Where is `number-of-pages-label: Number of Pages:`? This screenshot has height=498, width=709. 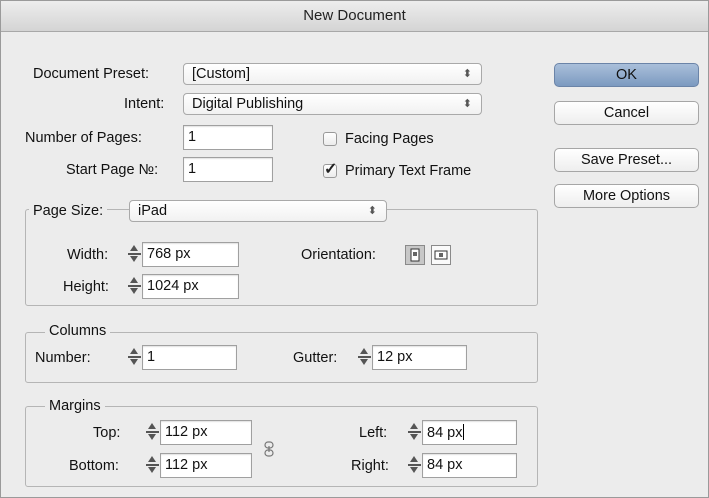 number-of-pages-label: Number of Pages: is located at coordinates (83, 138).